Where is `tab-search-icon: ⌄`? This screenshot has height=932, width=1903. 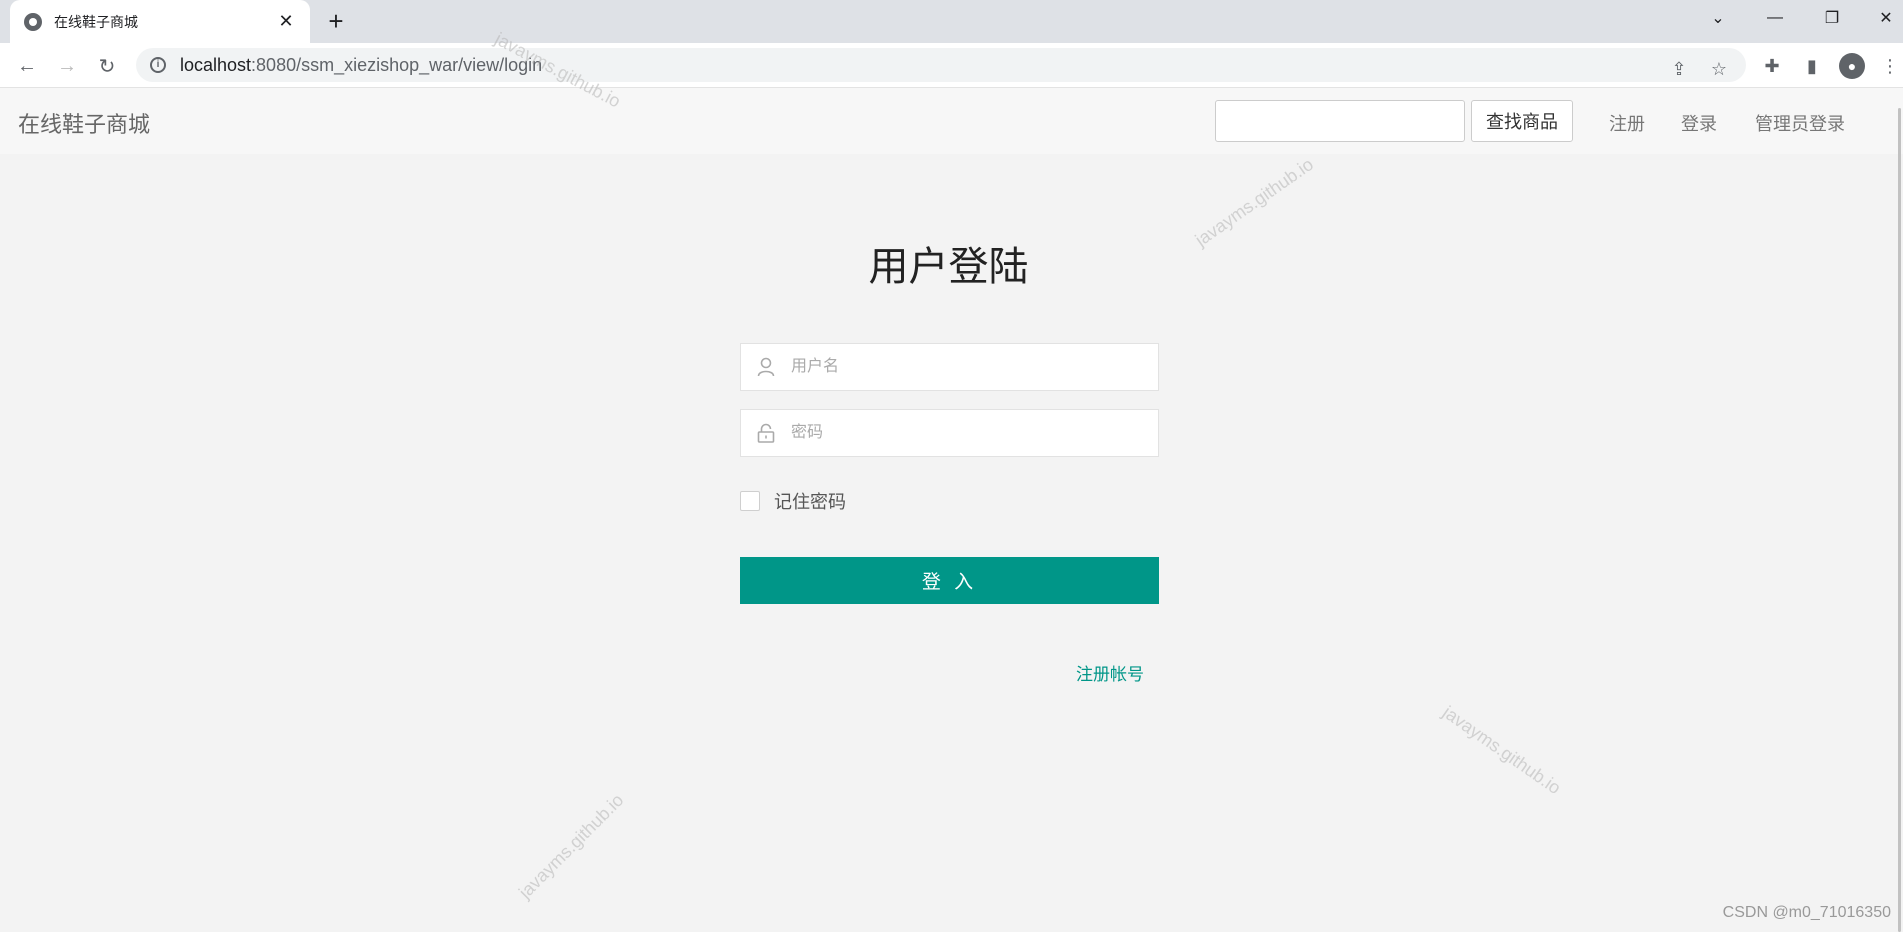 tab-search-icon: ⌄ is located at coordinates (1718, 18).